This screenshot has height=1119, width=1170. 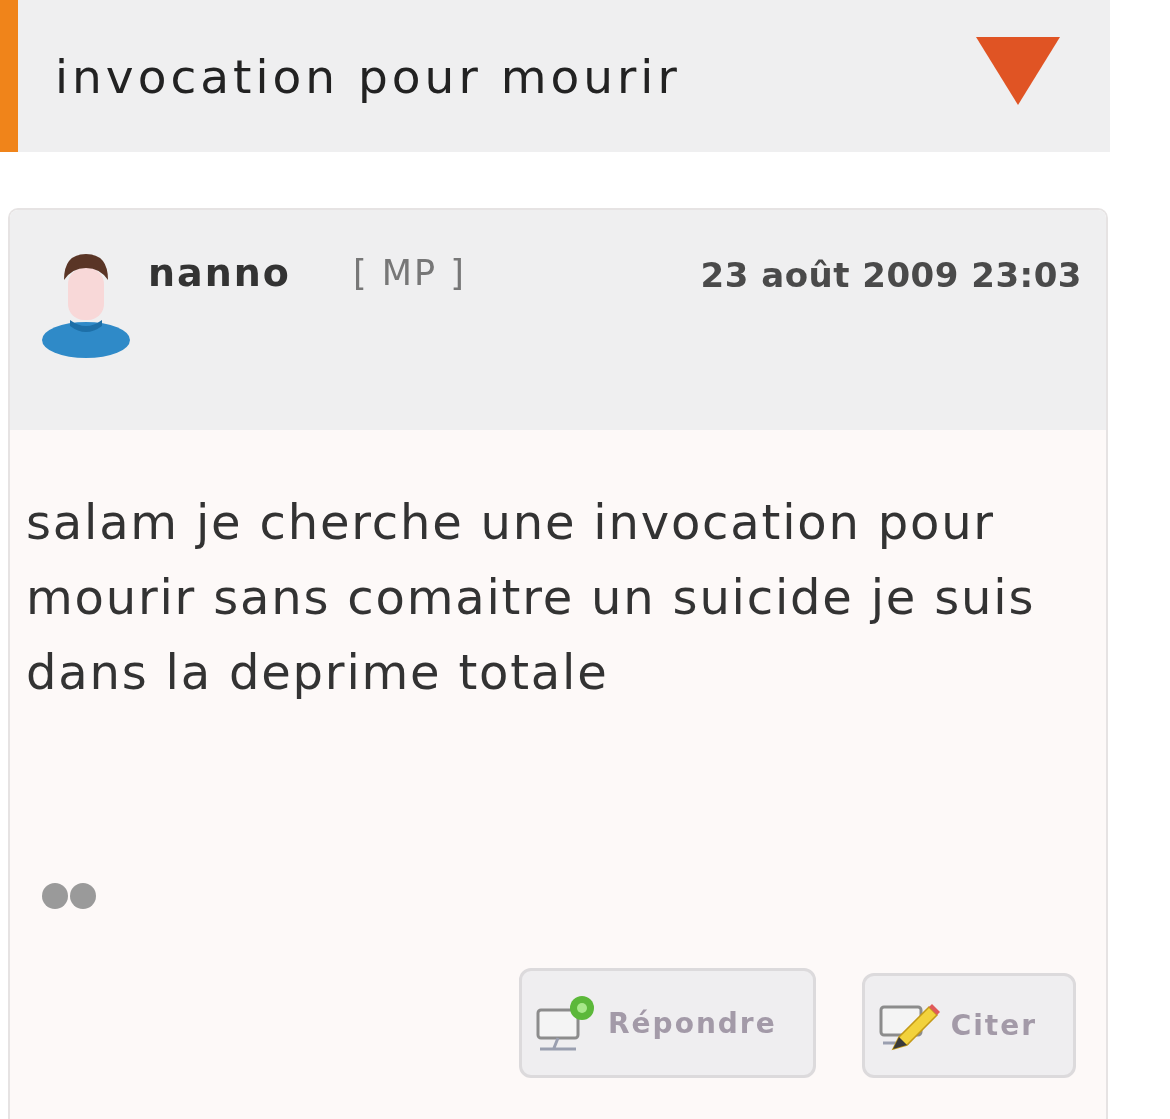 I want to click on caret-icon, so click(x=1018, y=71).